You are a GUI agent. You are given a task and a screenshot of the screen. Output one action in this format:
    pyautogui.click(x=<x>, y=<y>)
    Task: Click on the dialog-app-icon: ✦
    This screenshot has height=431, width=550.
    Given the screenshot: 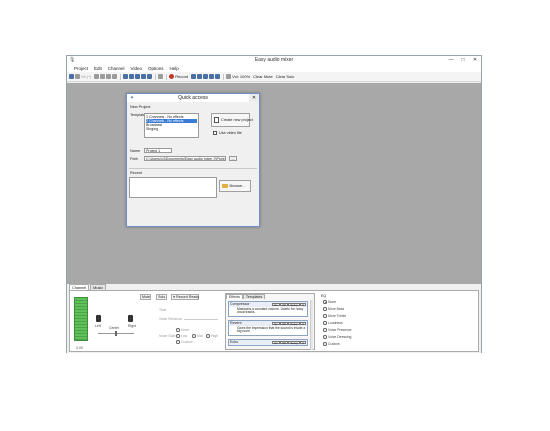 What is the action you would take?
    pyautogui.click(x=132, y=98)
    